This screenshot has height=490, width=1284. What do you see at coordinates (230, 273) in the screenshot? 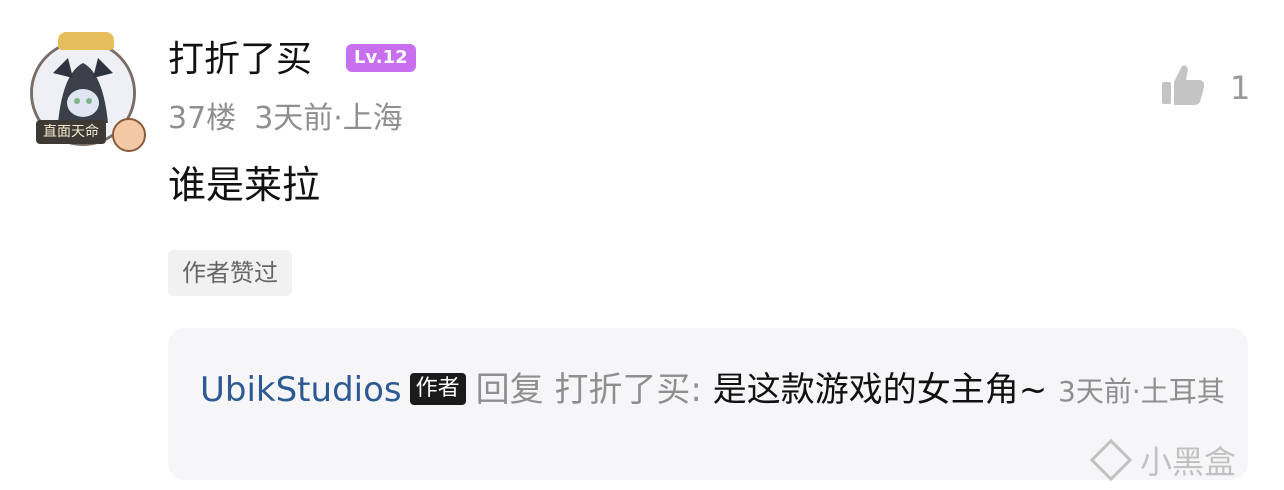
I see `author-liked-tag: 作者赞过` at bounding box center [230, 273].